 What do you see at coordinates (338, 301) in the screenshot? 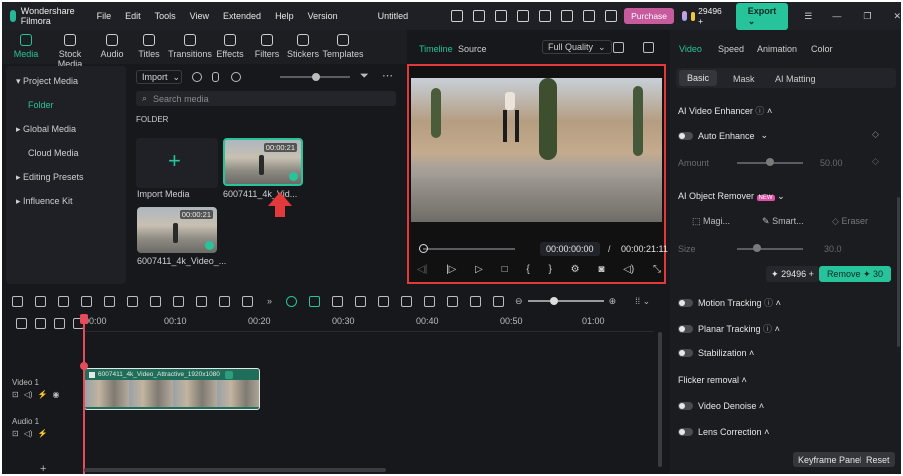
I see `marker-icon` at bounding box center [338, 301].